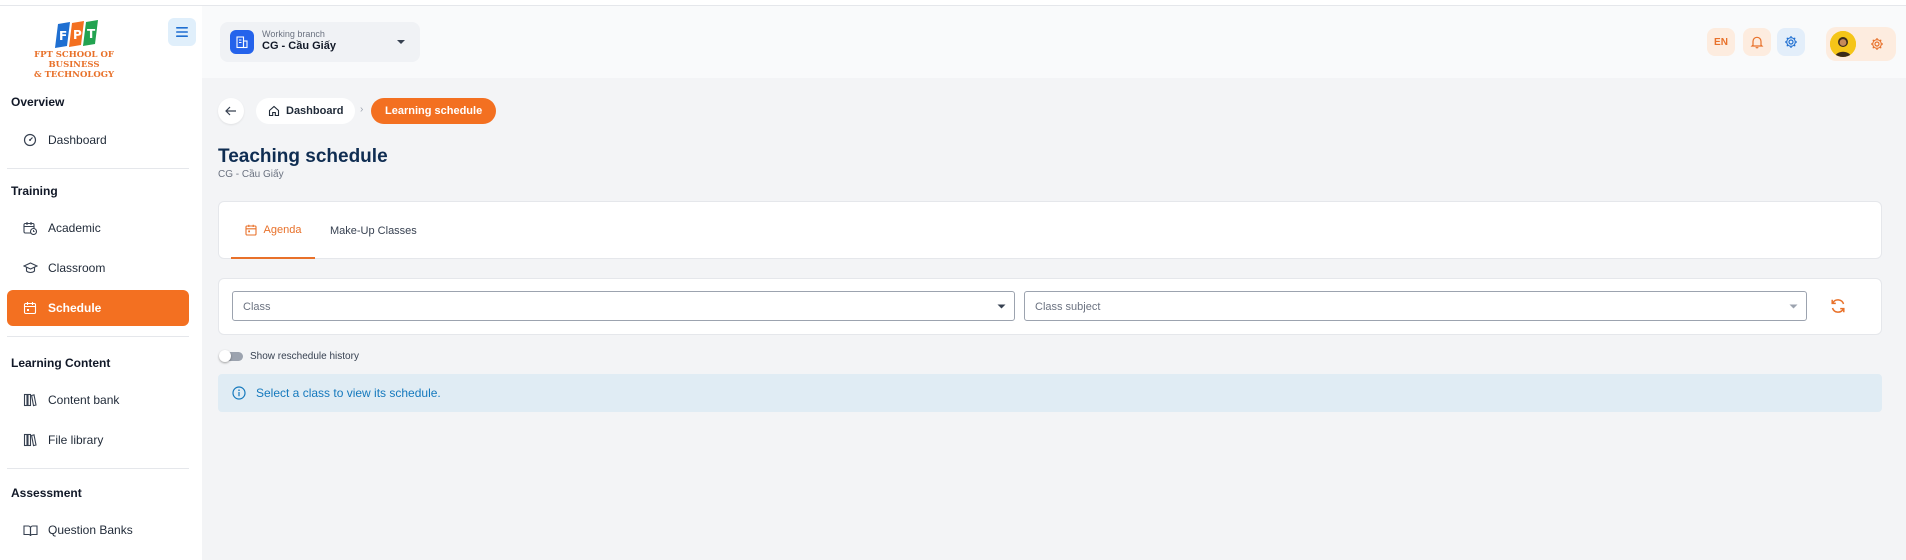  What do you see at coordinates (91, 34) in the screenshot?
I see `svg-text: T` at bounding box center [91, 34].